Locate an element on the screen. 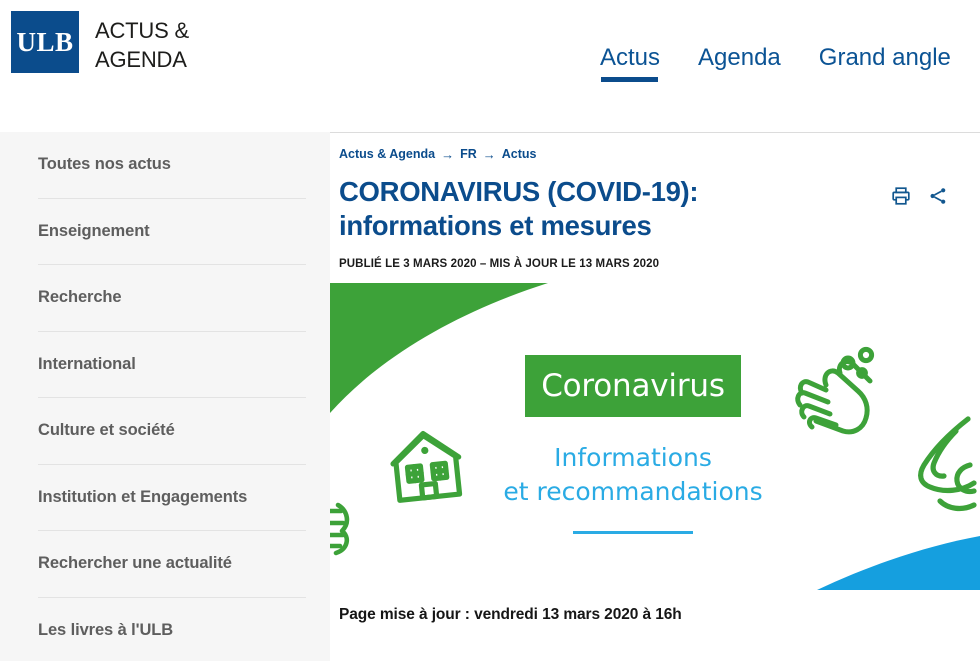 The width and height of the screenshot is (980, 664). breadcrumb-item-fr: FR is located at coordinates (468, 154).